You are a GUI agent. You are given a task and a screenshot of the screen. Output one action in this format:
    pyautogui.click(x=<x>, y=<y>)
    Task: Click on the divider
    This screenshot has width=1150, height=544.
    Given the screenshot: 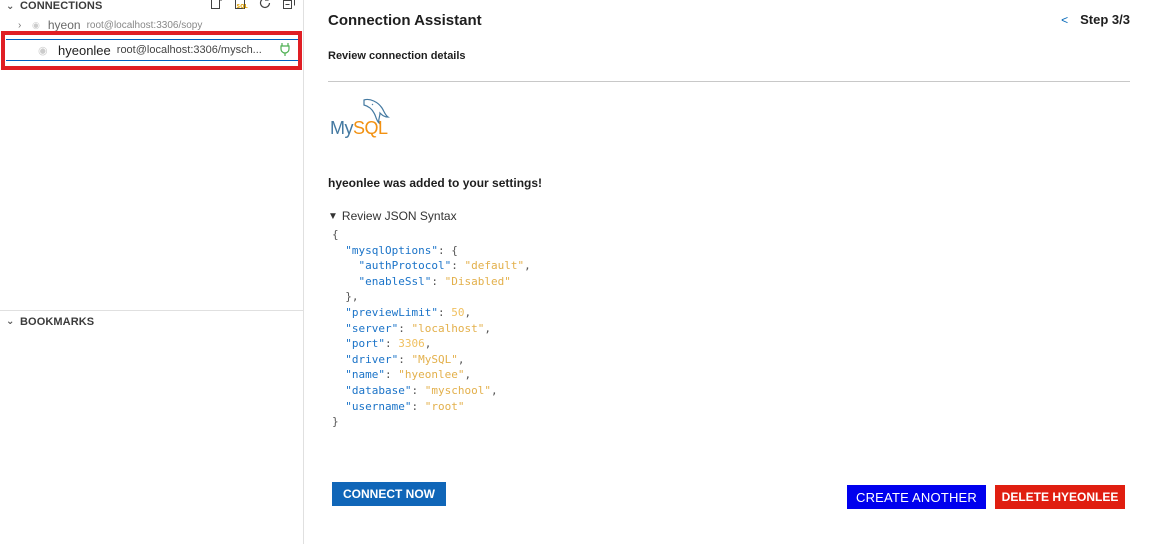 What is the action you would take?
    pyautogui.click(x=729, y=81)
    